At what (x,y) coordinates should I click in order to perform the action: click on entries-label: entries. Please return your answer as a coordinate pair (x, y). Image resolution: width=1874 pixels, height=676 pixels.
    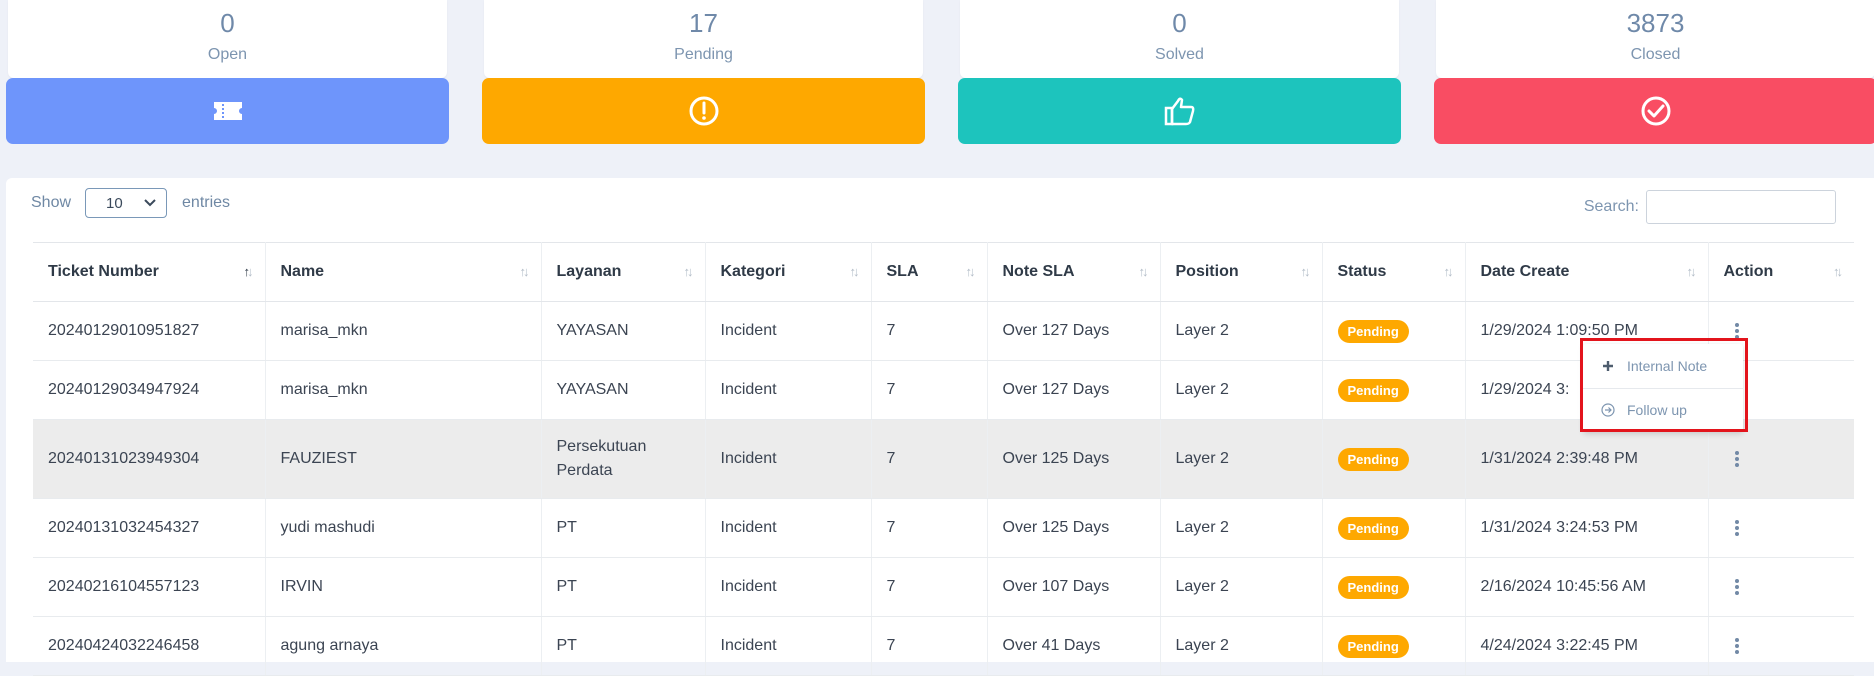
    Looking at the image, I should click on (206, 202).